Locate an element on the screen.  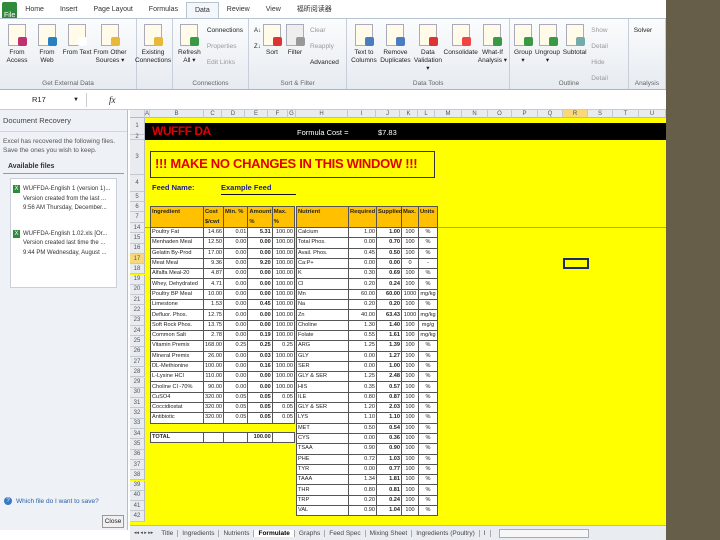
row-header-3: 3 is located at coordinates (137, 157).